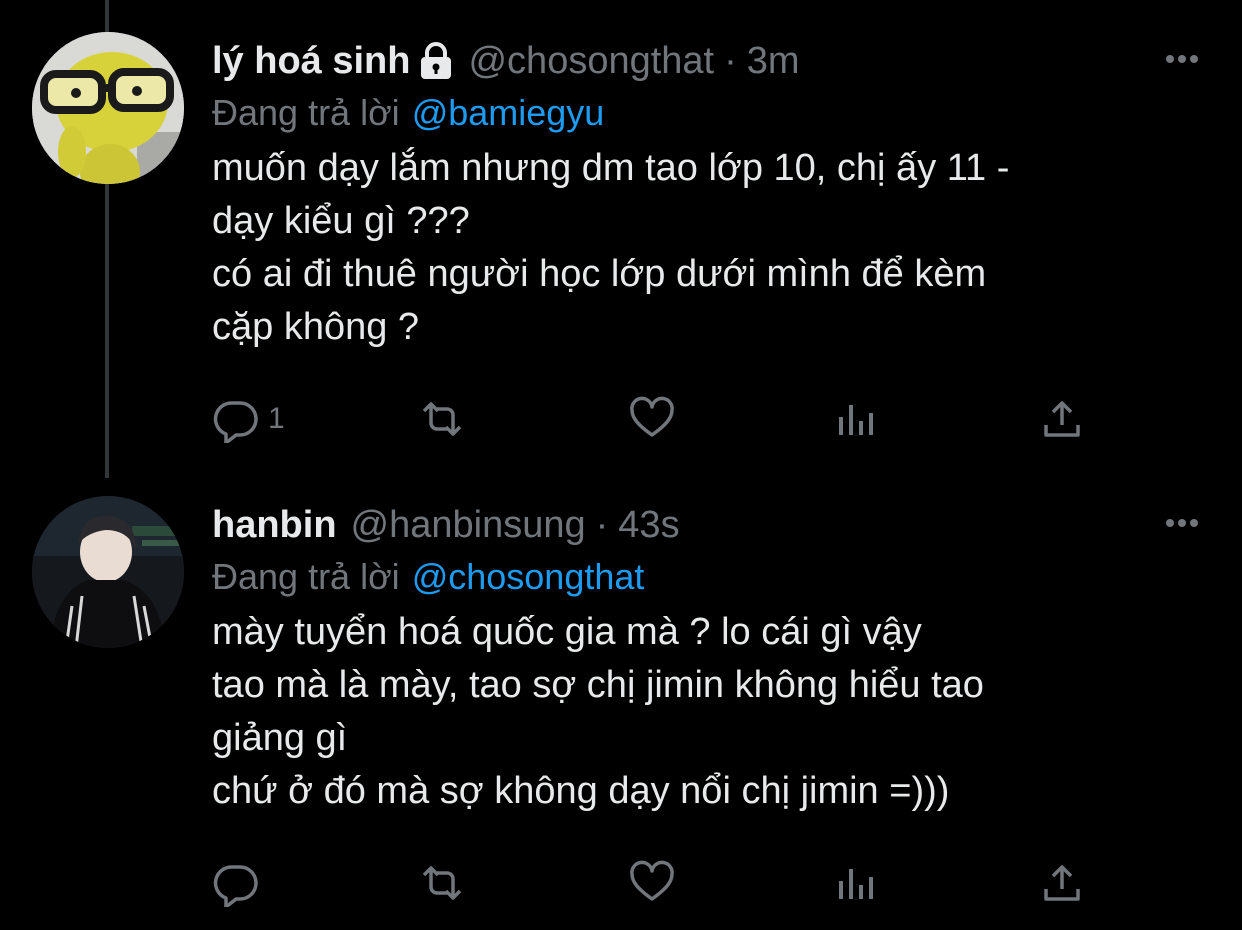 This screenshot has height=930, width=1242. What do you see at coordinates (280, 738) in the screenshot?
I see `tweet-text-line: giảng gì` at bounding box center [280, 738].